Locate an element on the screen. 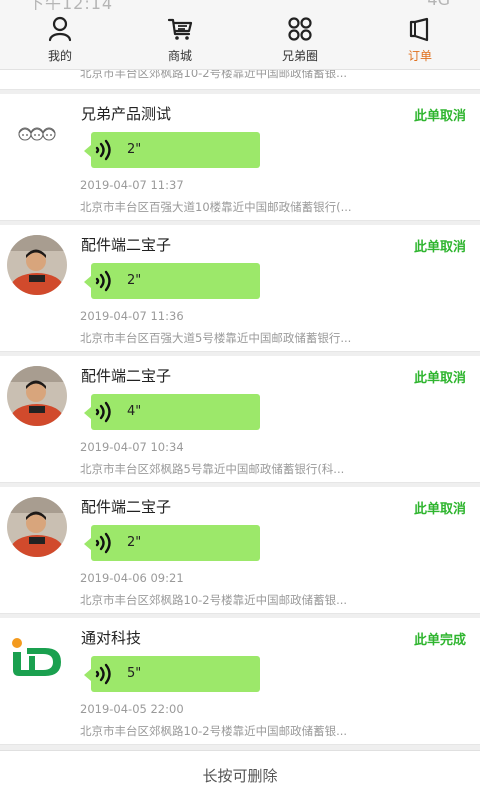 The image size is (480, 800). top-nav: 下午12:14 4G 我的 商城 is located at coordinates (240, 35).